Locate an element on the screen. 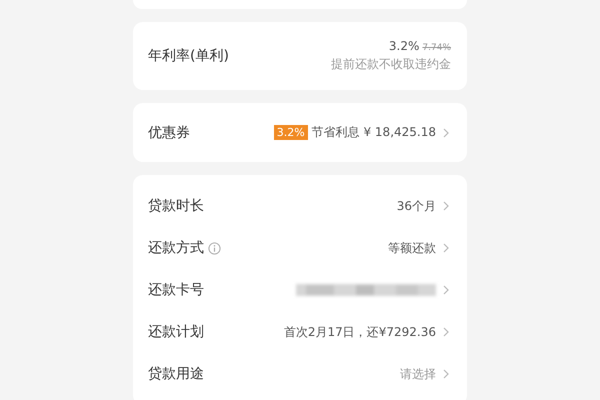 Image resolution: width=600 pixels, height=400 pixels. coupon-label: 优惠券 is located at coordinates (169, 133).